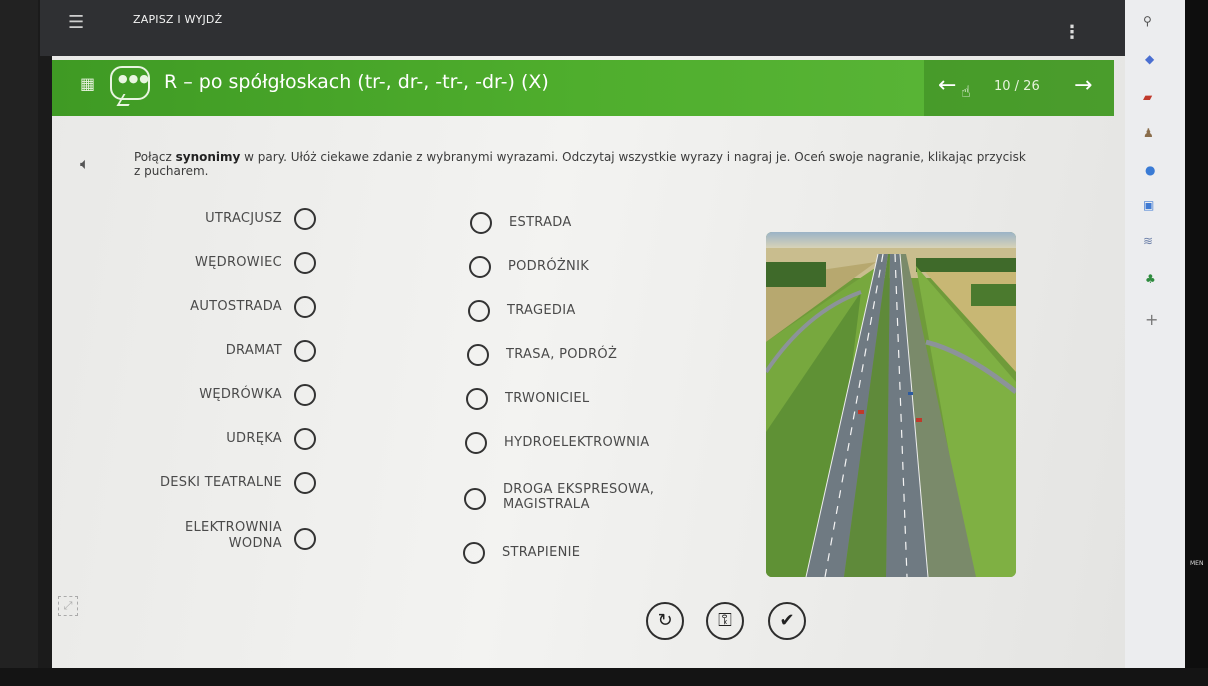 This screenshot has width=1208, height=686. Describe the element at coordinates (1072, 32) in the screenshot. I see `more-options-icon: ⋮` at that location.